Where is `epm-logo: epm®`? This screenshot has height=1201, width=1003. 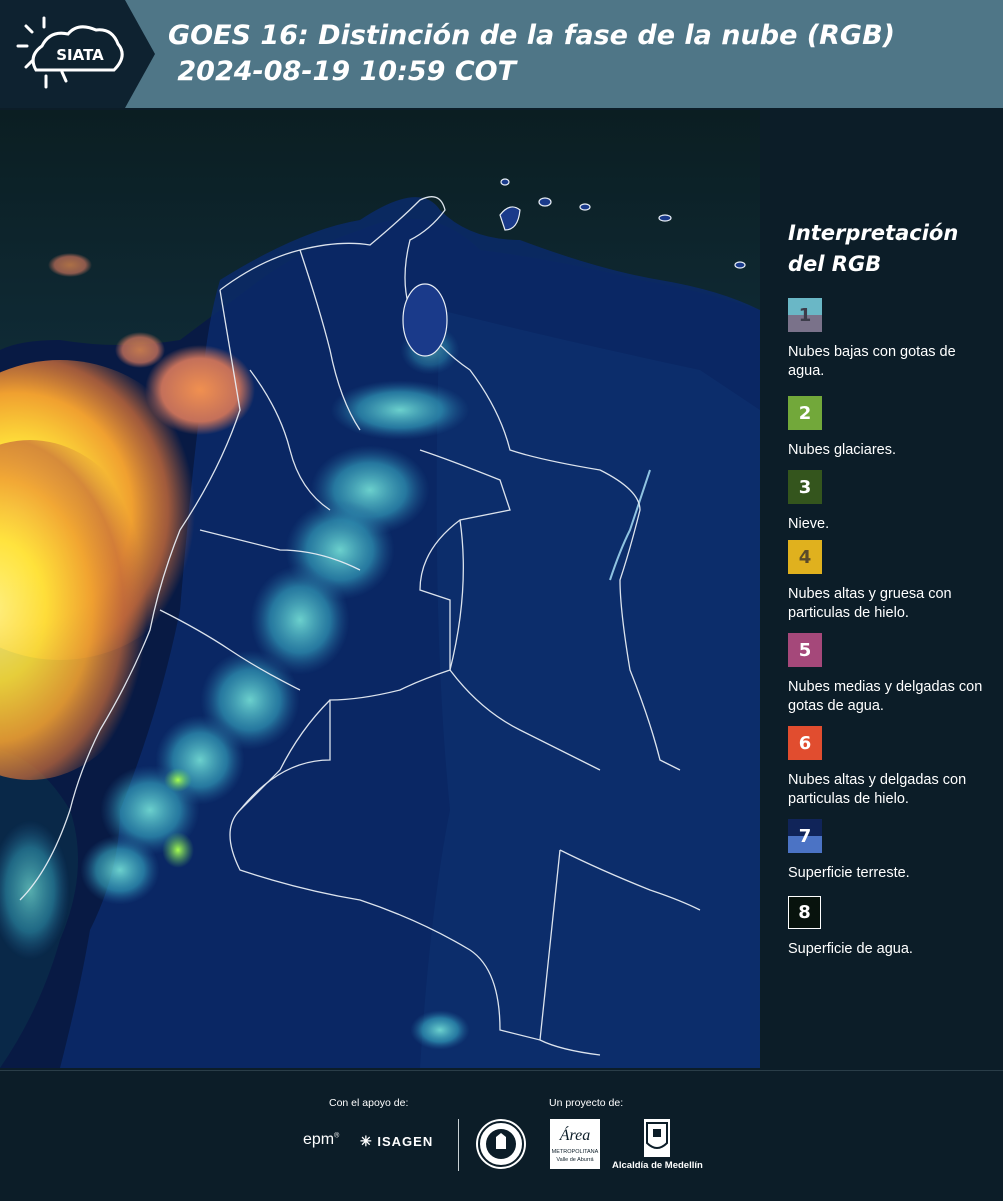
epm-logo: epm® is located at coordinates (321, 1139).